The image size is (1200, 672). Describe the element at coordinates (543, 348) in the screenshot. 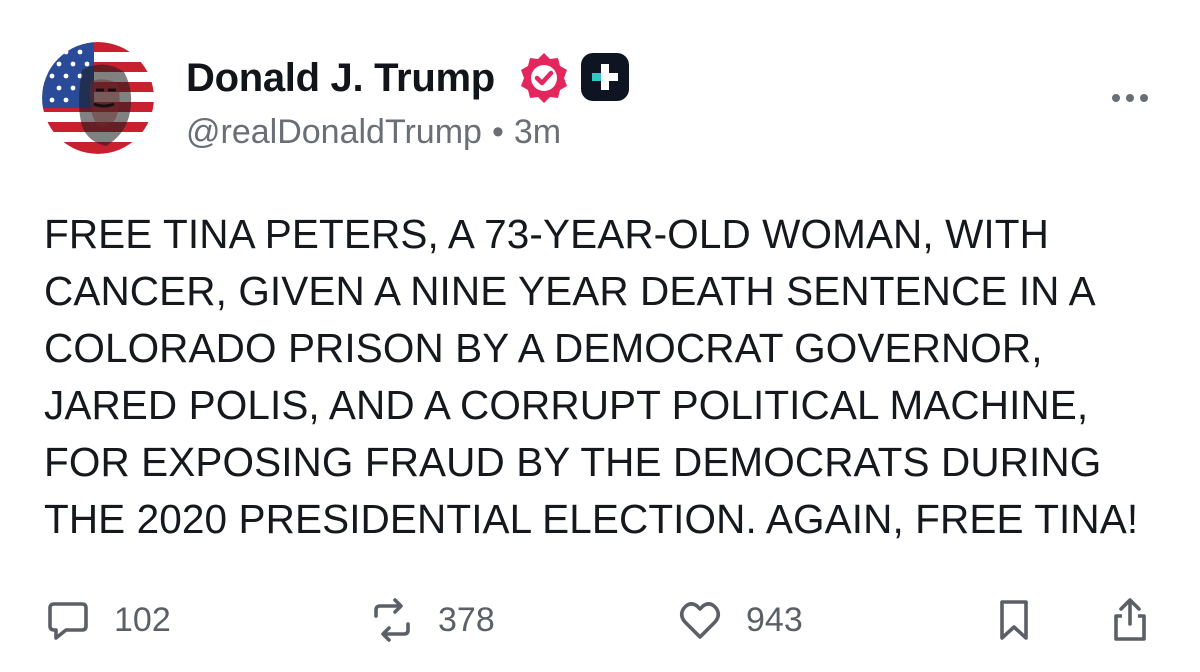

I see `post-text-line: COLORADO PRISON BY A DEMOCRAT GOVERNOR,` at that location.